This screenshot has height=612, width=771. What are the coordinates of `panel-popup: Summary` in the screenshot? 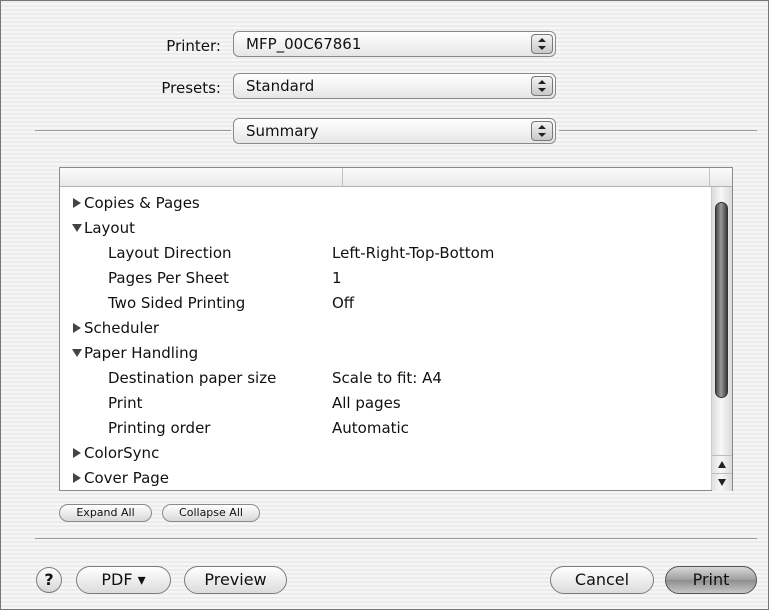 It's located at (394, 131).